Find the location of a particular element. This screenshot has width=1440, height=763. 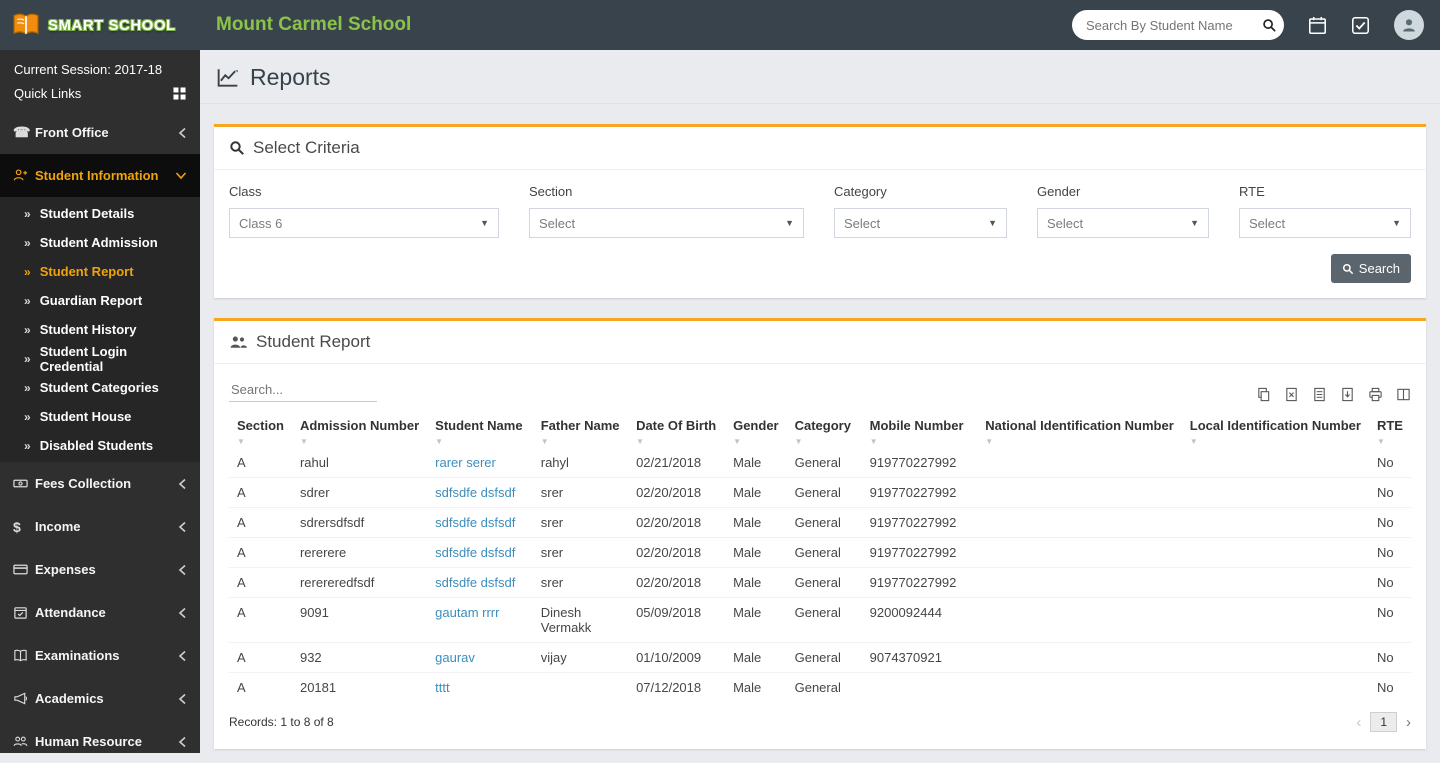

gender-select: Select ▼ is located at coordinates (1123, 223).